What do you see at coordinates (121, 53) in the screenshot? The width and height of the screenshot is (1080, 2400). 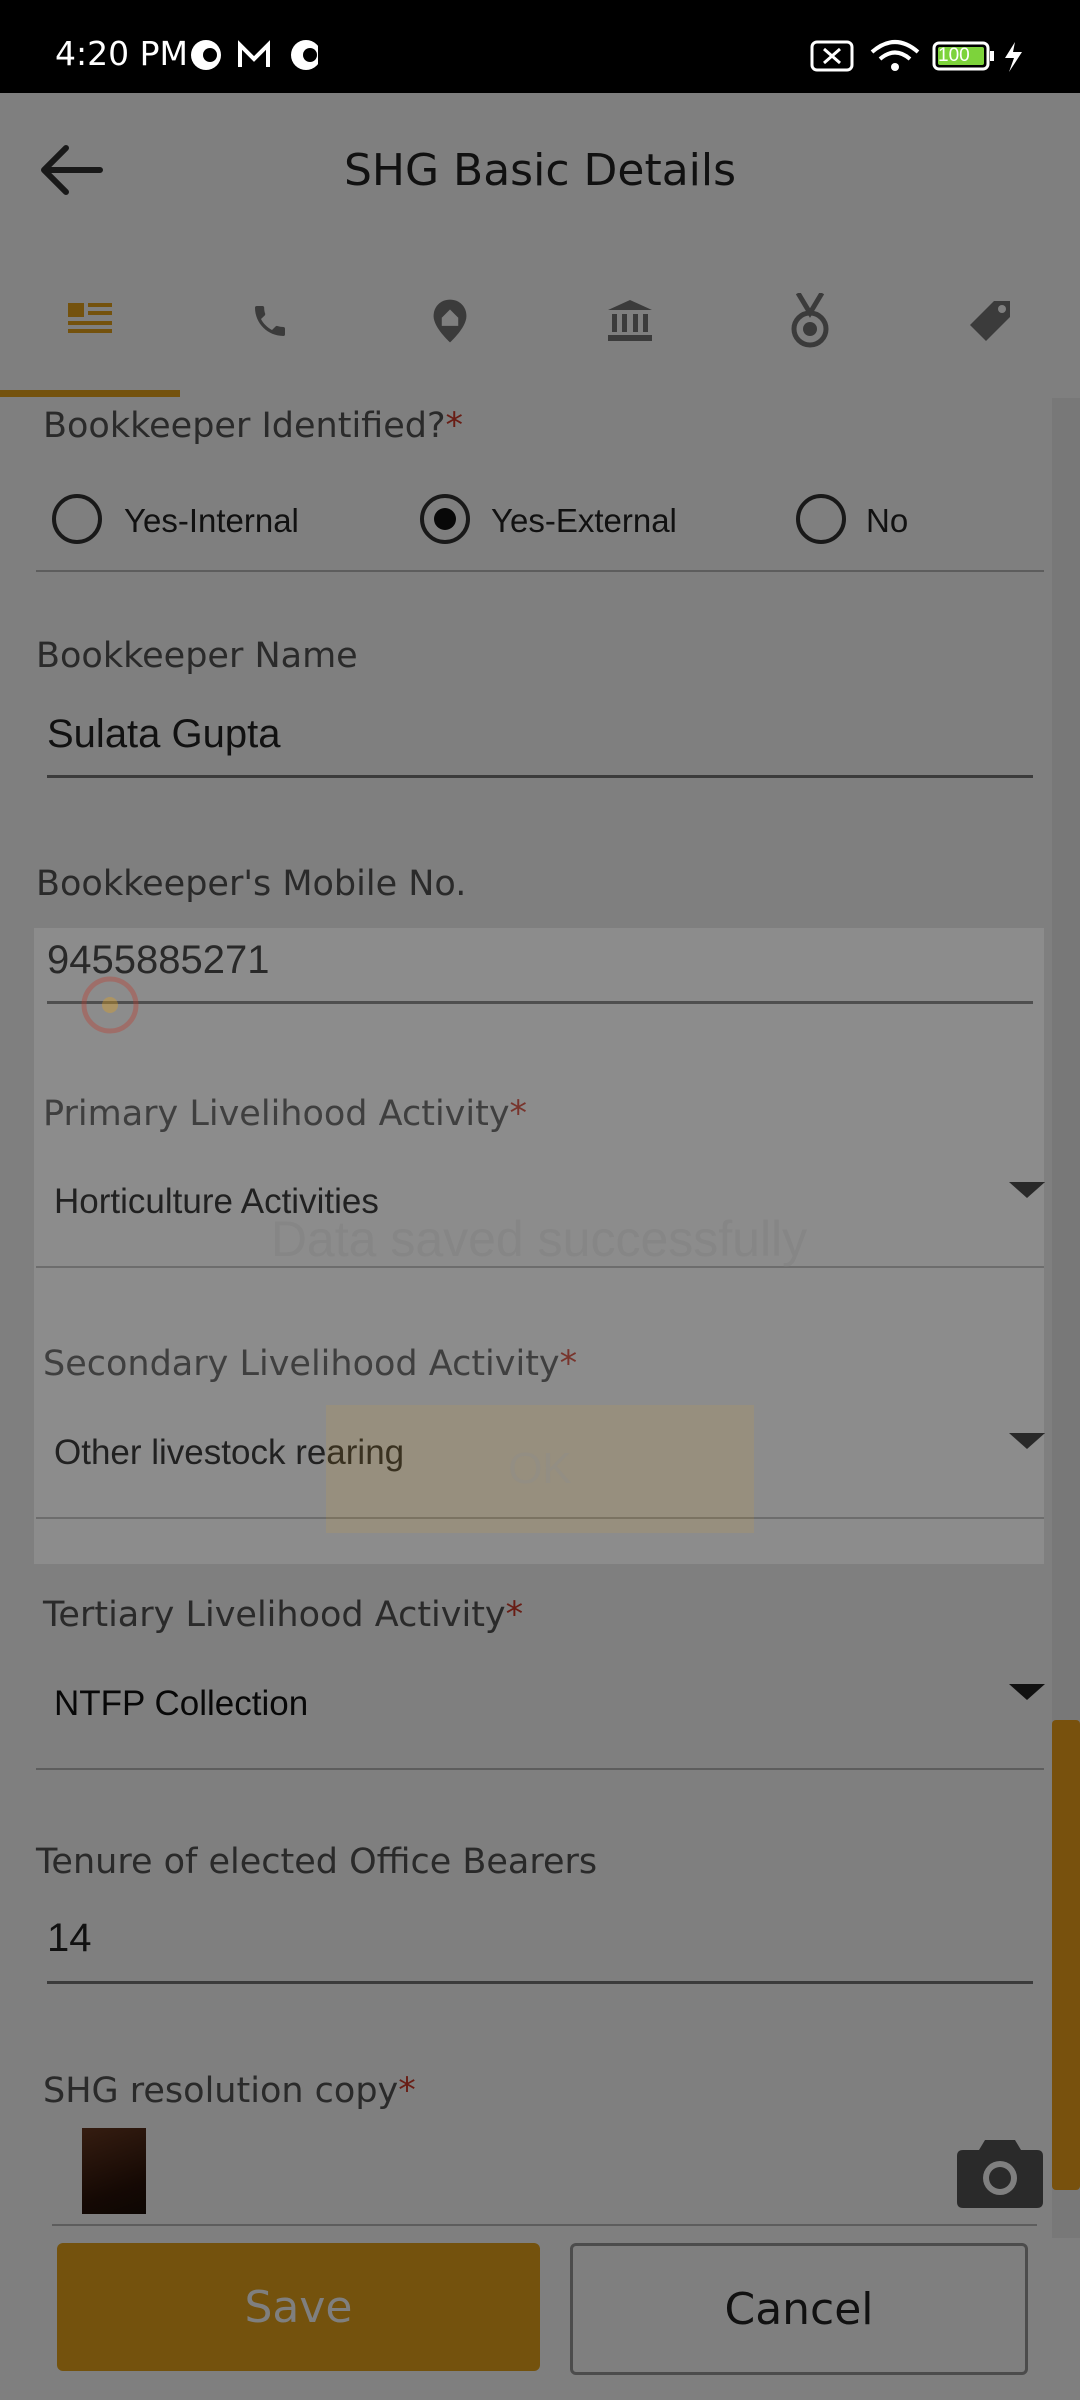 I see `status-time: 4:20 PM` at bounding box center [121, 53].